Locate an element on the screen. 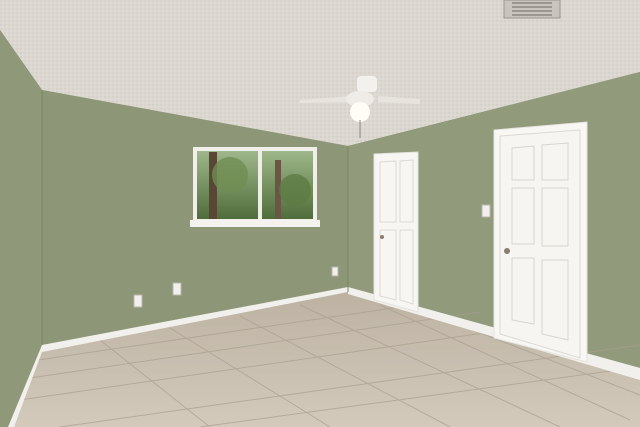 Image resolution: width=640 pixels, height=427 pixels. window is located at coordinates (255, 187).